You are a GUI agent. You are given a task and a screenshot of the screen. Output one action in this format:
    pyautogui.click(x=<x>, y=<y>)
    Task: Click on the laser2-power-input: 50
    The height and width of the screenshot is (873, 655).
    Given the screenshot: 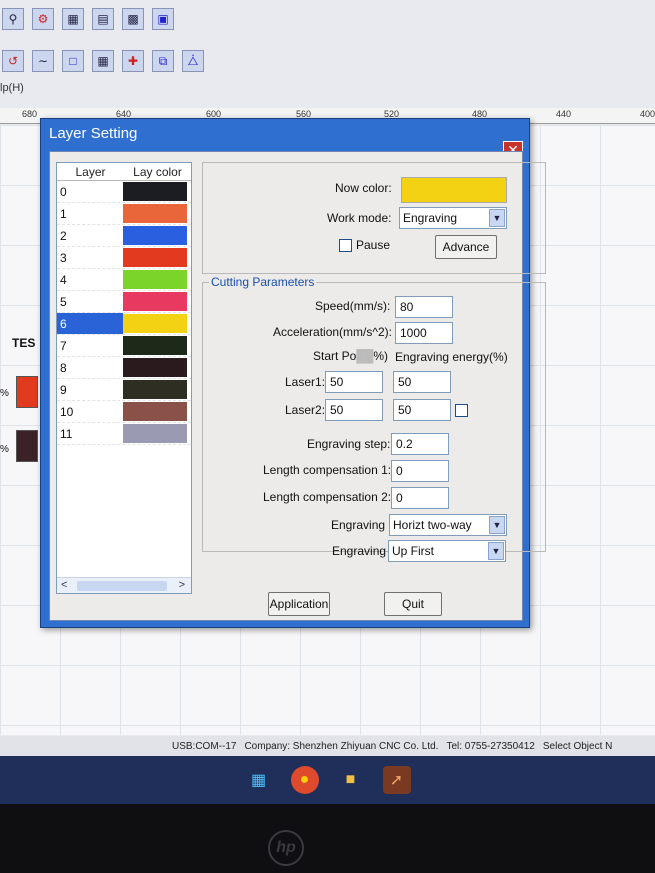 What is the action you would take?
    pyautogui.click(x=354, y=410)
    